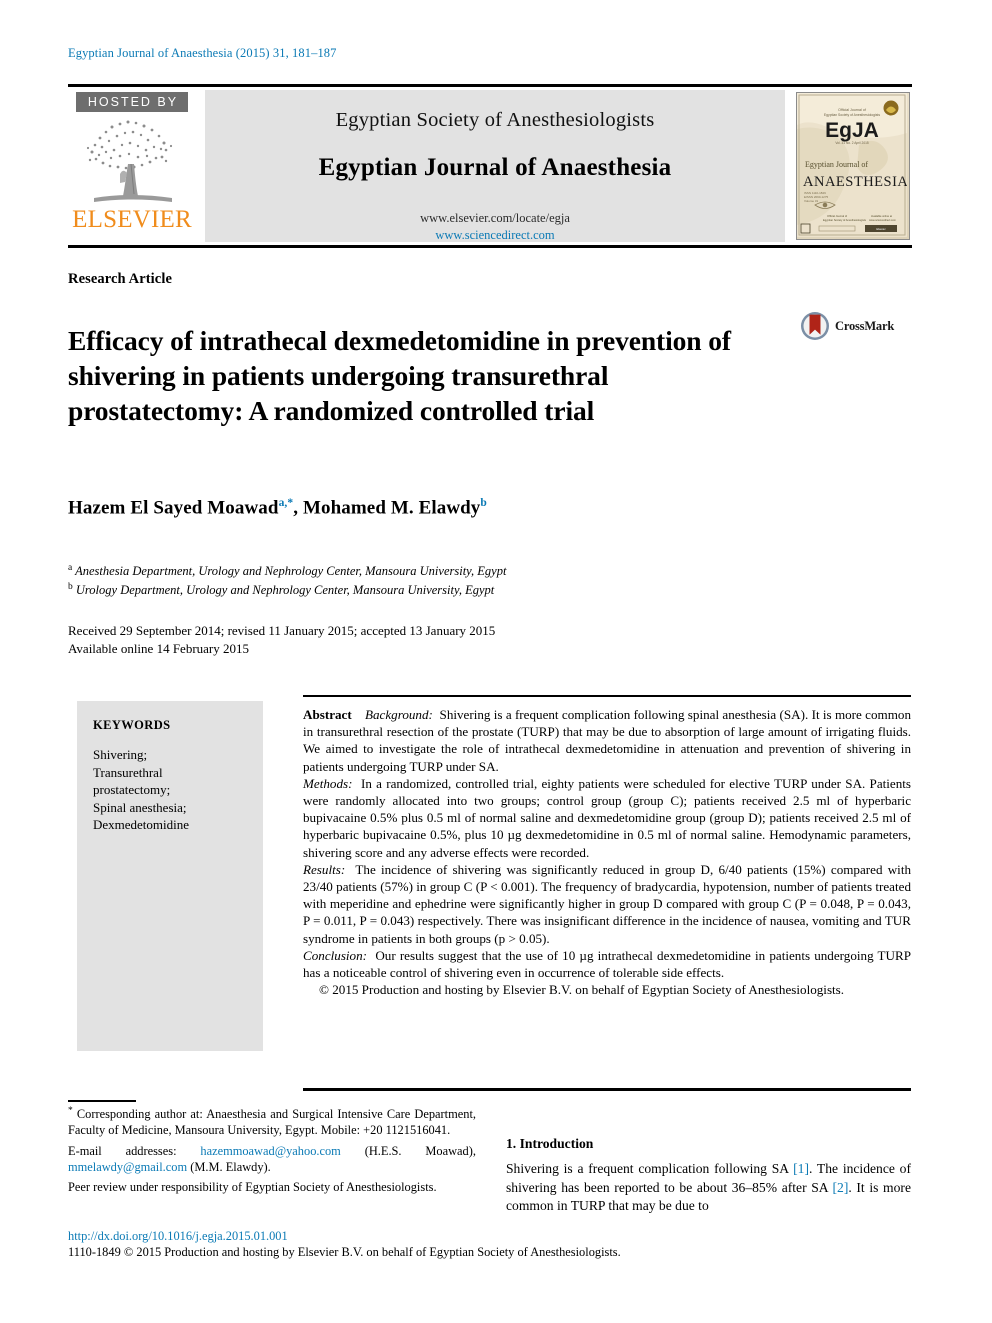 The height and width of the screenshot is (1323, 992). What do you see at coordinates (173, 508) in the screenshot?
I see `author-name-1: Hazem El Sayed Moawad` at bounding box center [173, 508].